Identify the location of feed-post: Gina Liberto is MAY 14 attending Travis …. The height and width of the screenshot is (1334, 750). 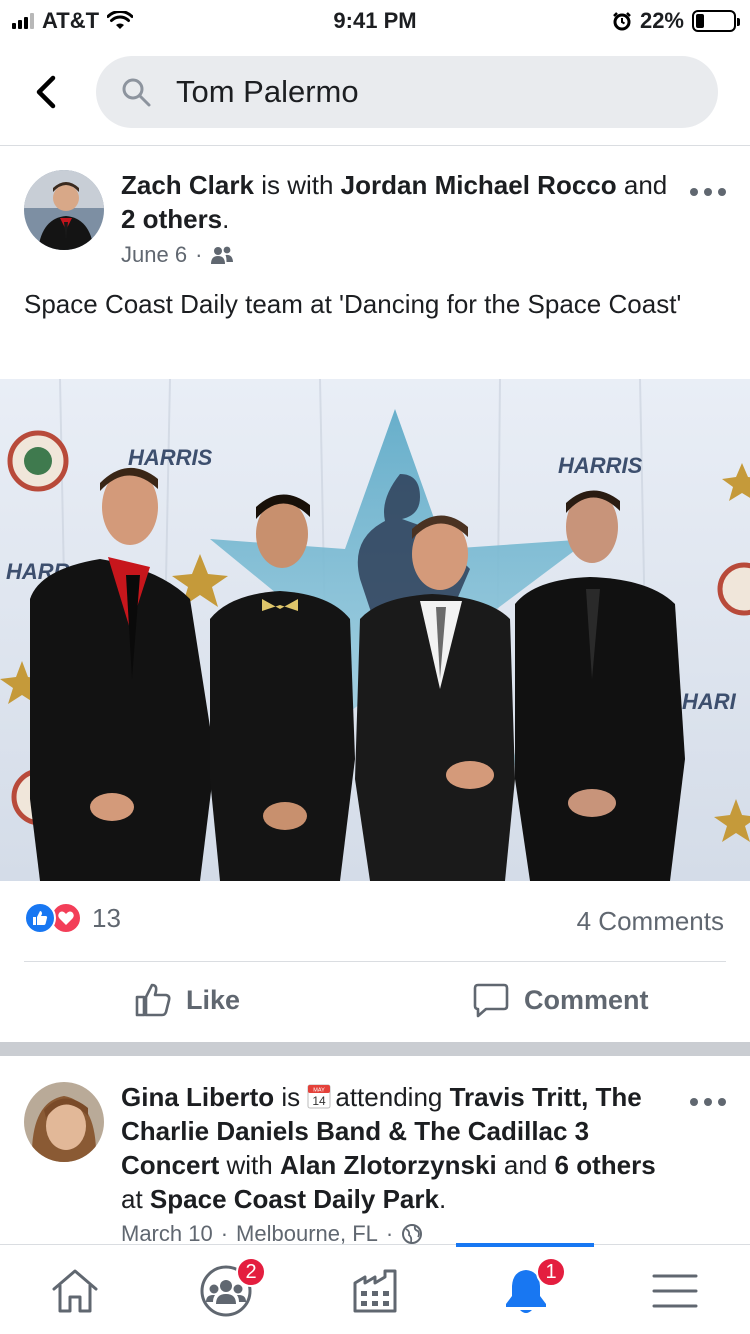
(375, 1151).